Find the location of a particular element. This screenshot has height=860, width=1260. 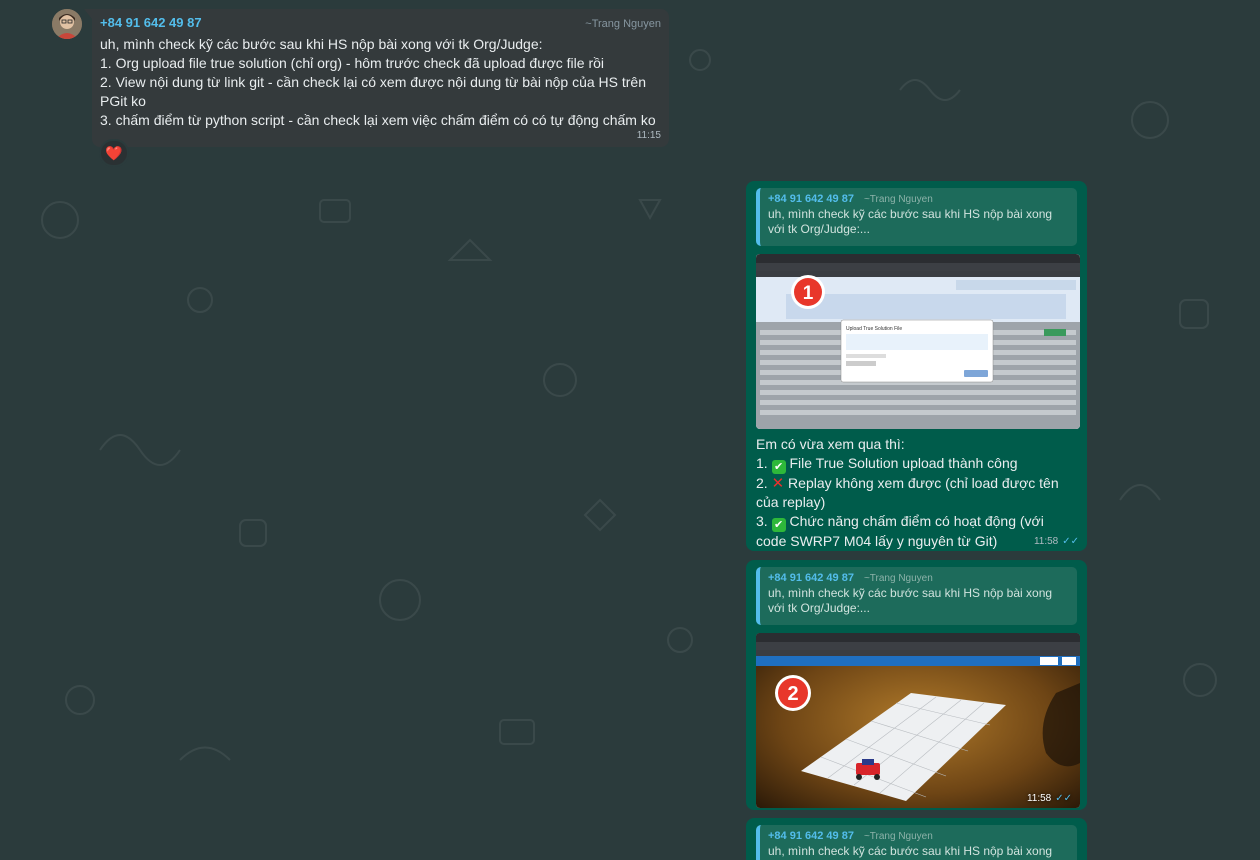

screenshot-upload-dialog: Upload True Solution File 1 is located at coordinates (918, 341).